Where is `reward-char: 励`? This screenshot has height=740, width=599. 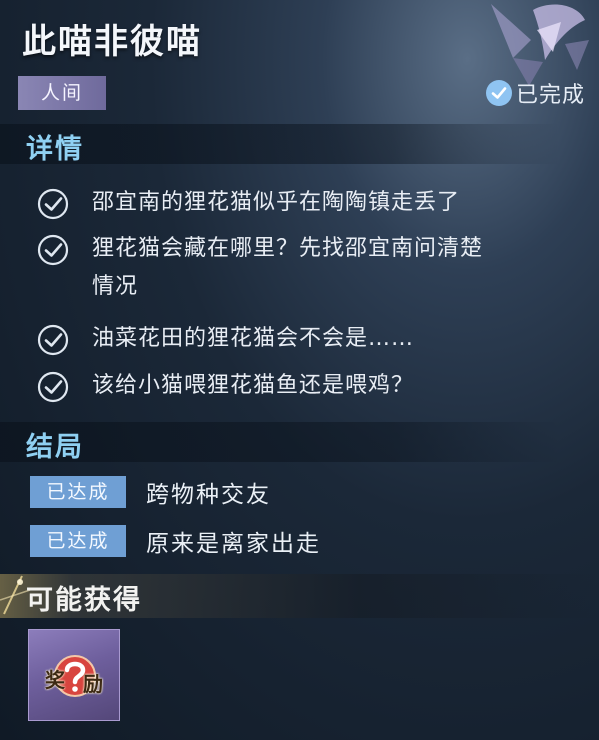
reward-char: 励 is located at coordinates (93, 684).